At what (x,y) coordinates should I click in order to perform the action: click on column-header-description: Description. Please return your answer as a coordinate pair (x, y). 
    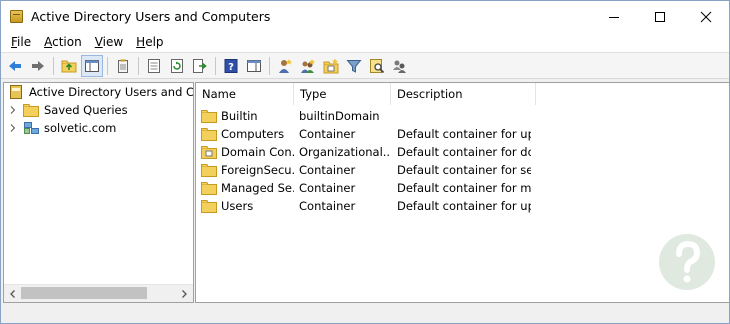
    Looking at the image, I should click on (463, 94).